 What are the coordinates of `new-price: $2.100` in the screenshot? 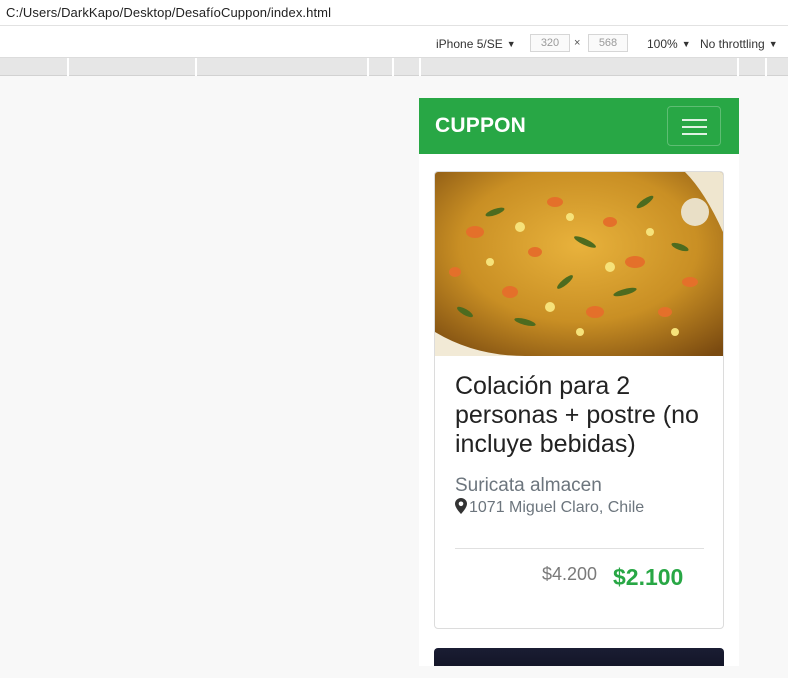 It's located at (648, 577).